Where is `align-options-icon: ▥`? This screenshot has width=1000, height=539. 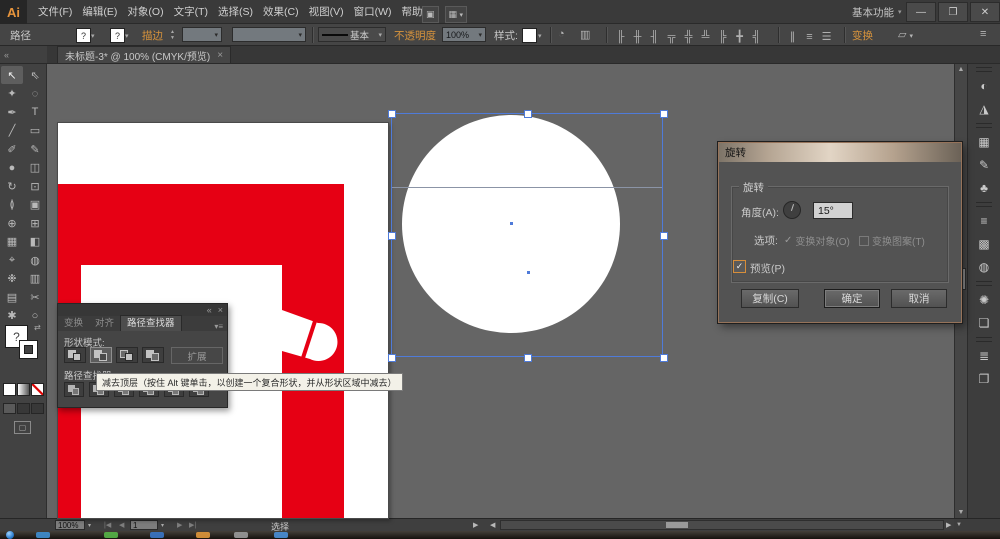
align-options-icon: ▥ is located at coordinates (585, 34).